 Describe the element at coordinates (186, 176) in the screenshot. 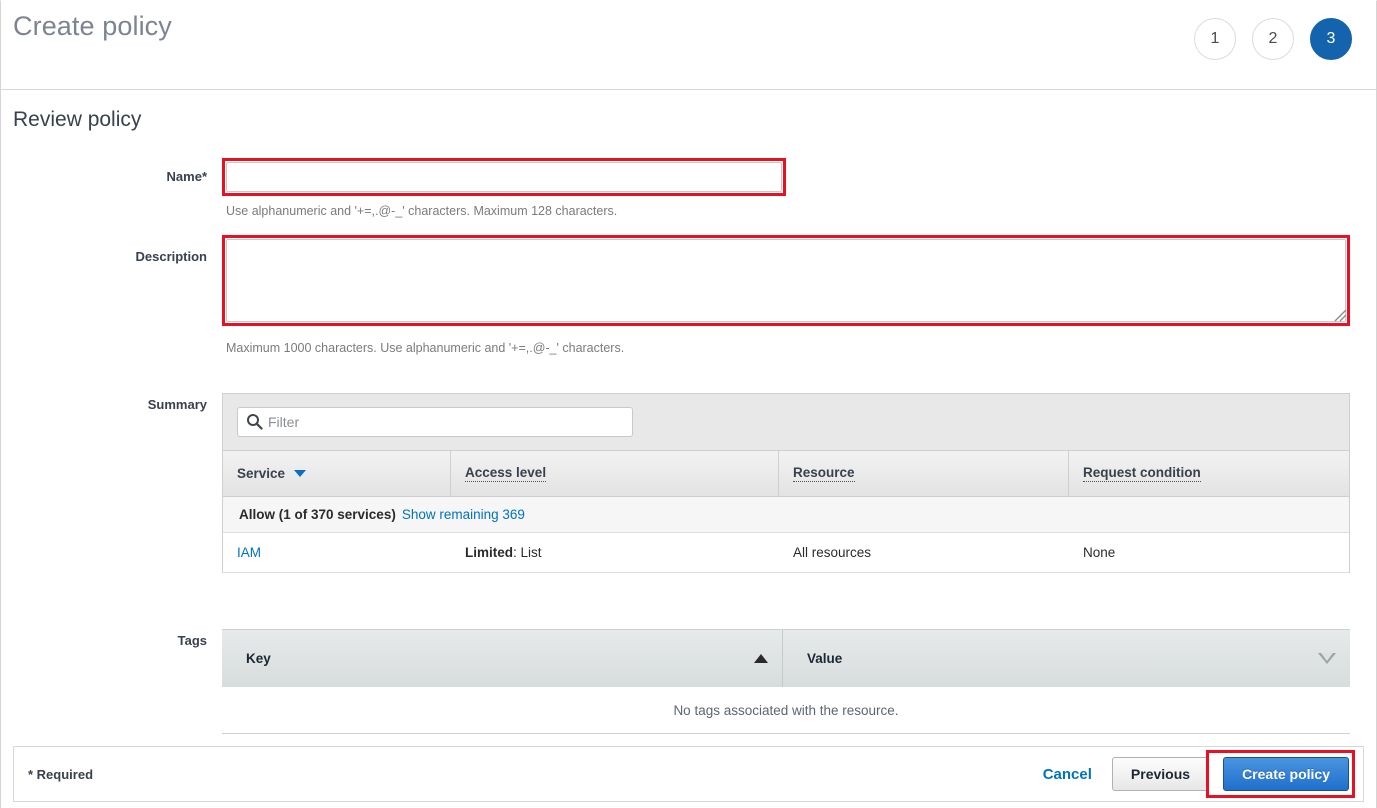

I see `name-label: Name*` at that location.